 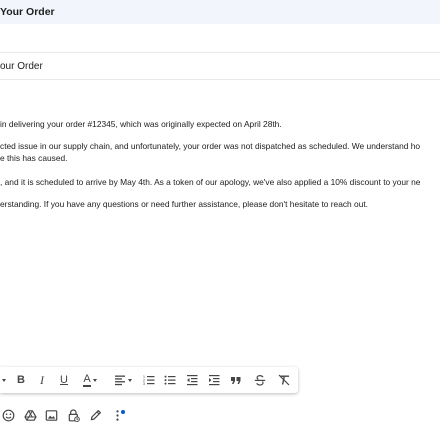 I want to click on emoji-icon, so click(x=8, y=415).